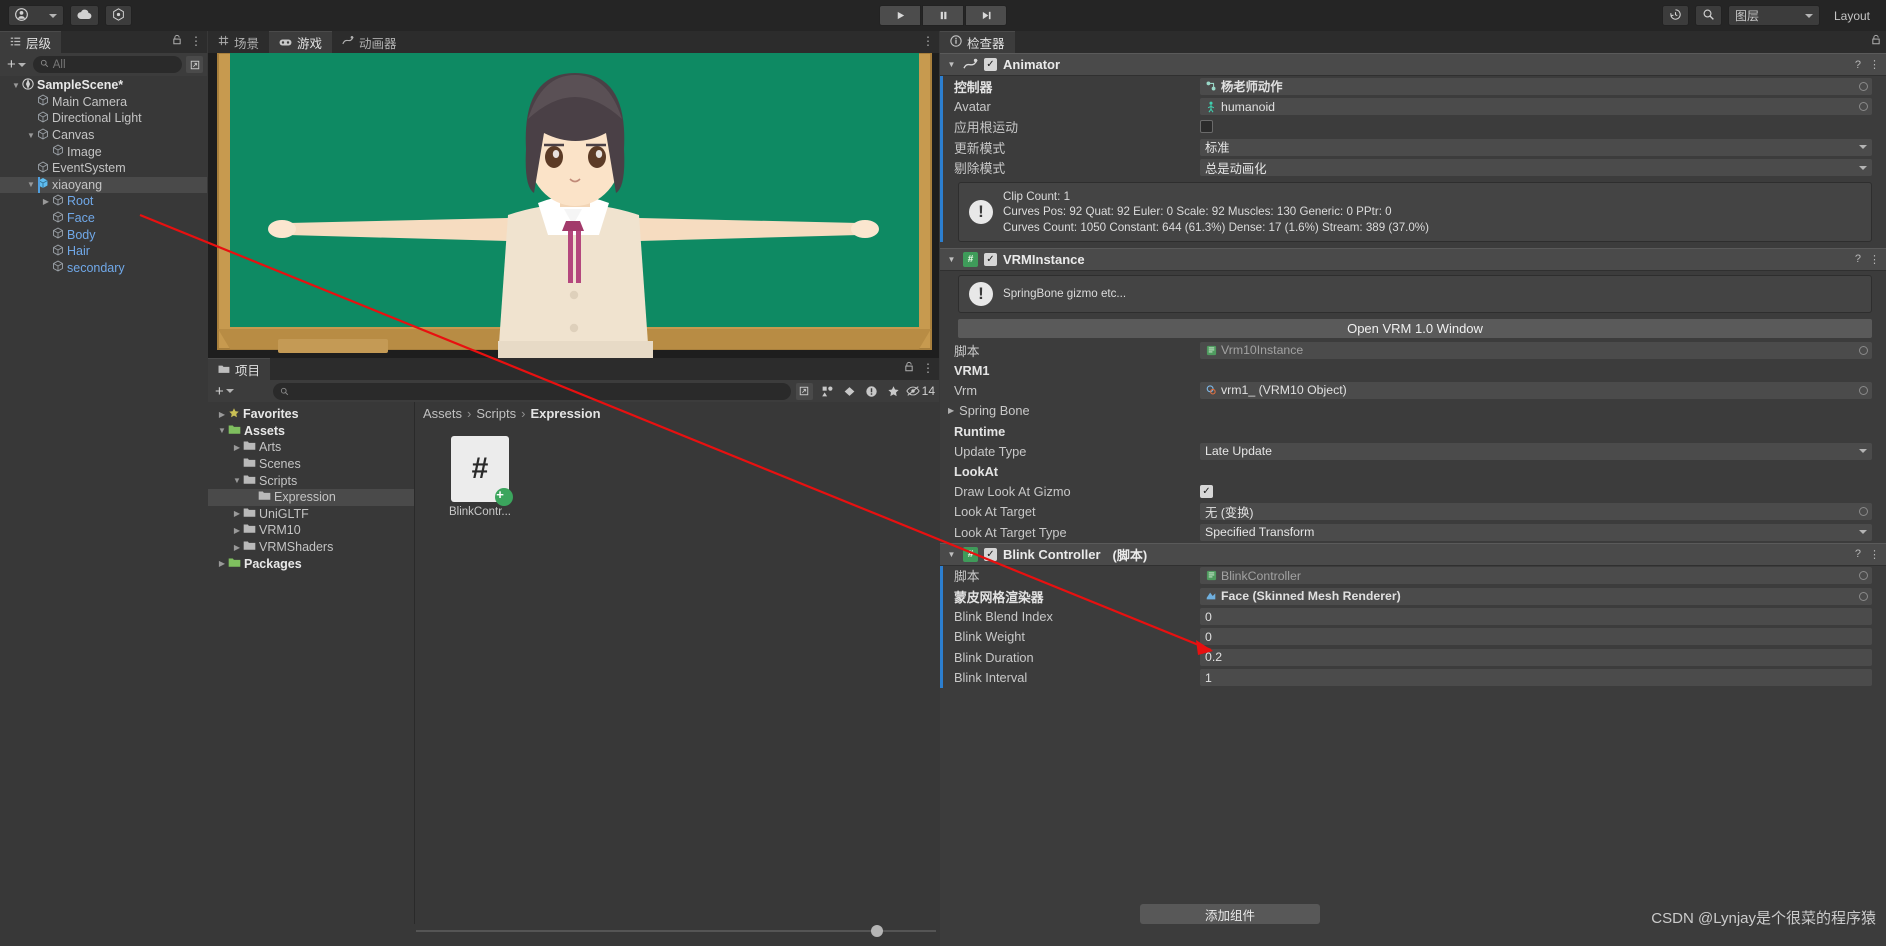 This screenshot has width=1886, height=946. Describe the element at coordinates (311, 480) in the screenshot. I see `project-folder-scripts: ▼ Scripts` at that location.